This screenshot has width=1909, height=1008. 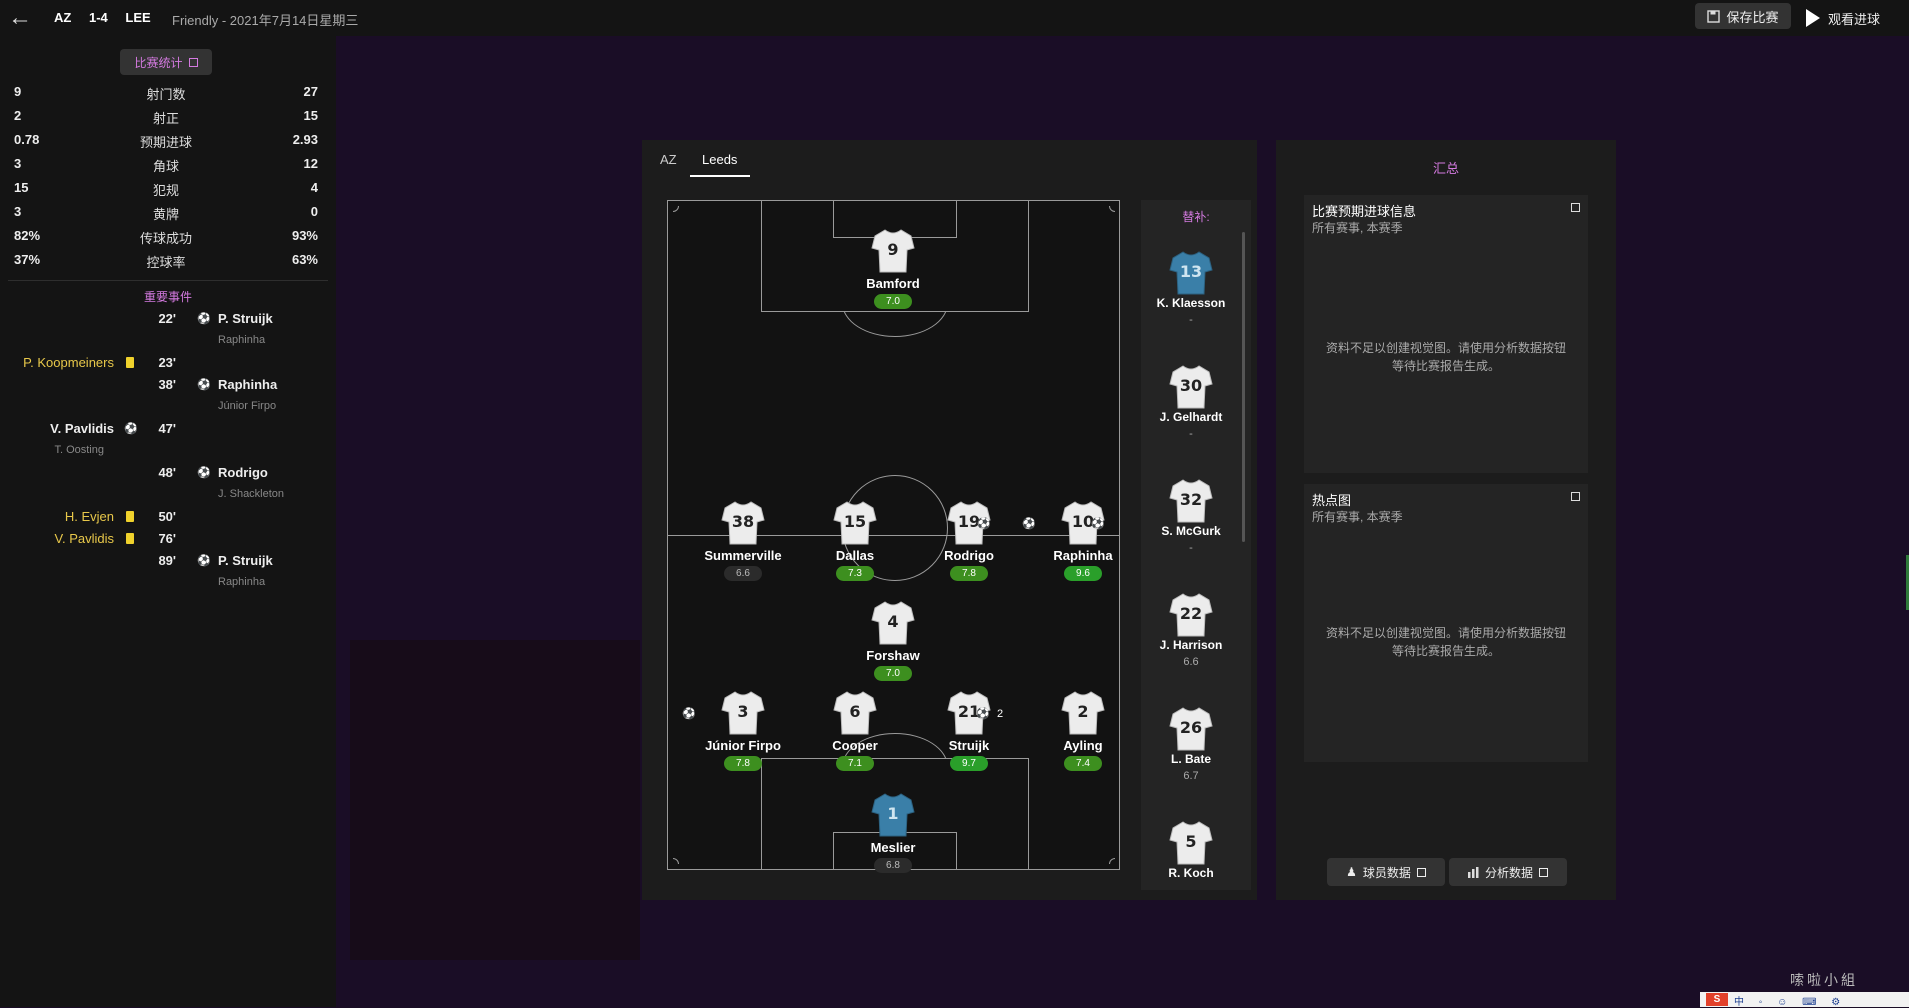 I want to click on shirt-icon: 3, so click(x=743, y=713).